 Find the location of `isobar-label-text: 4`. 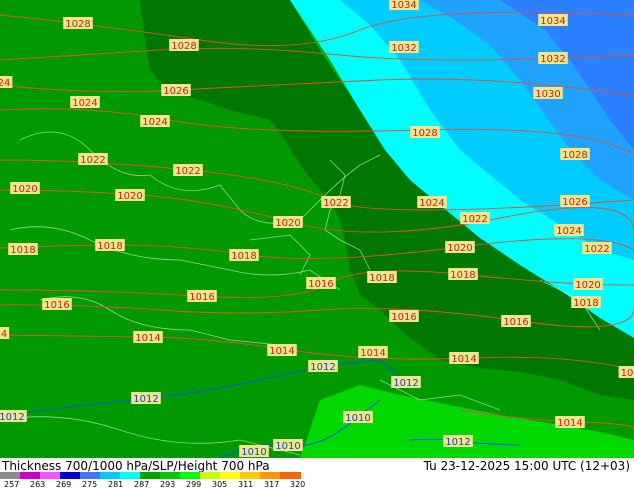

isobar-label-text: 4 is located at coordinates (4, 334).